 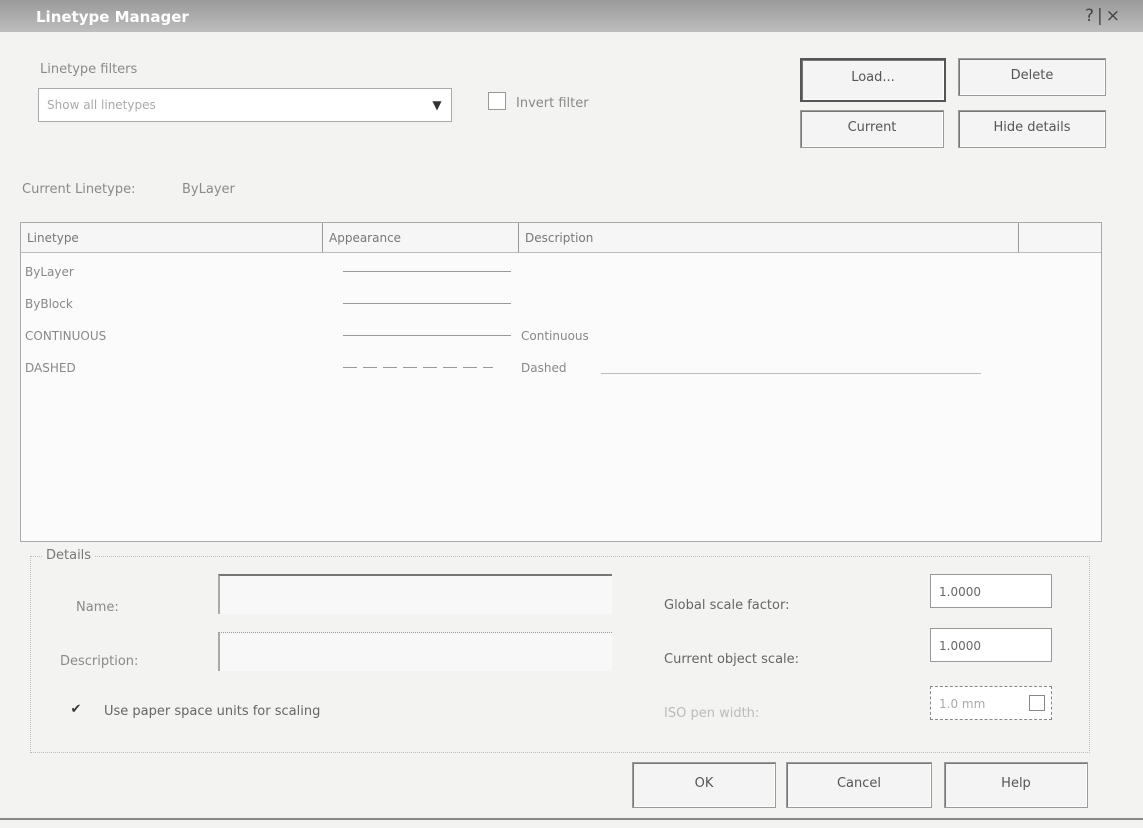 I want to click on linetype-filters-label: Linetype filters, so click(x=89, y=69).